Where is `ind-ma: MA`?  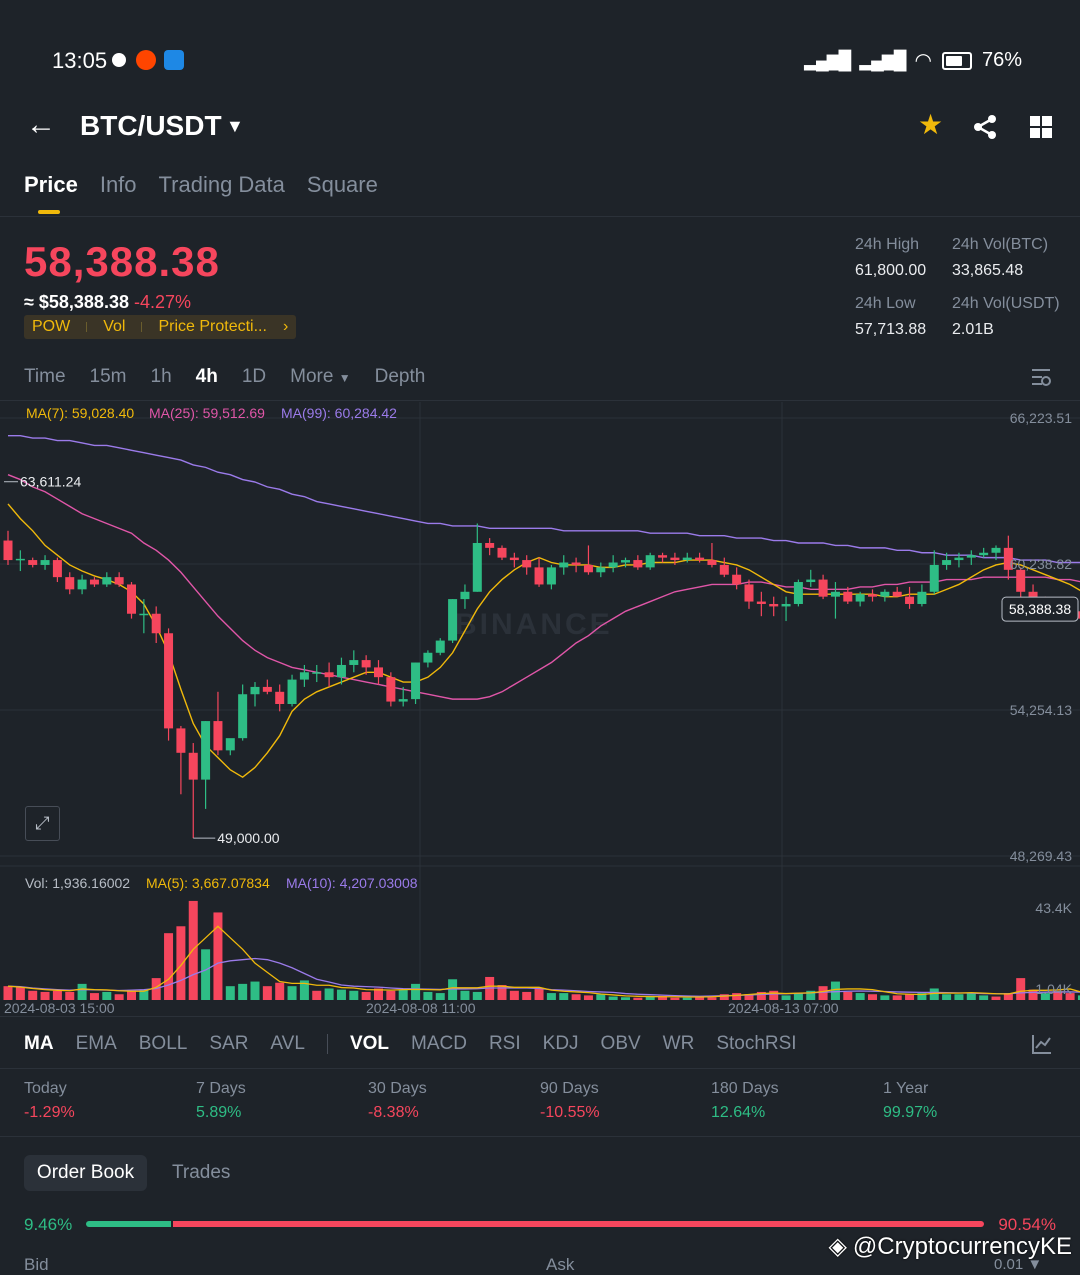
ind-ma: MA is located at coordinates (39, 1044).